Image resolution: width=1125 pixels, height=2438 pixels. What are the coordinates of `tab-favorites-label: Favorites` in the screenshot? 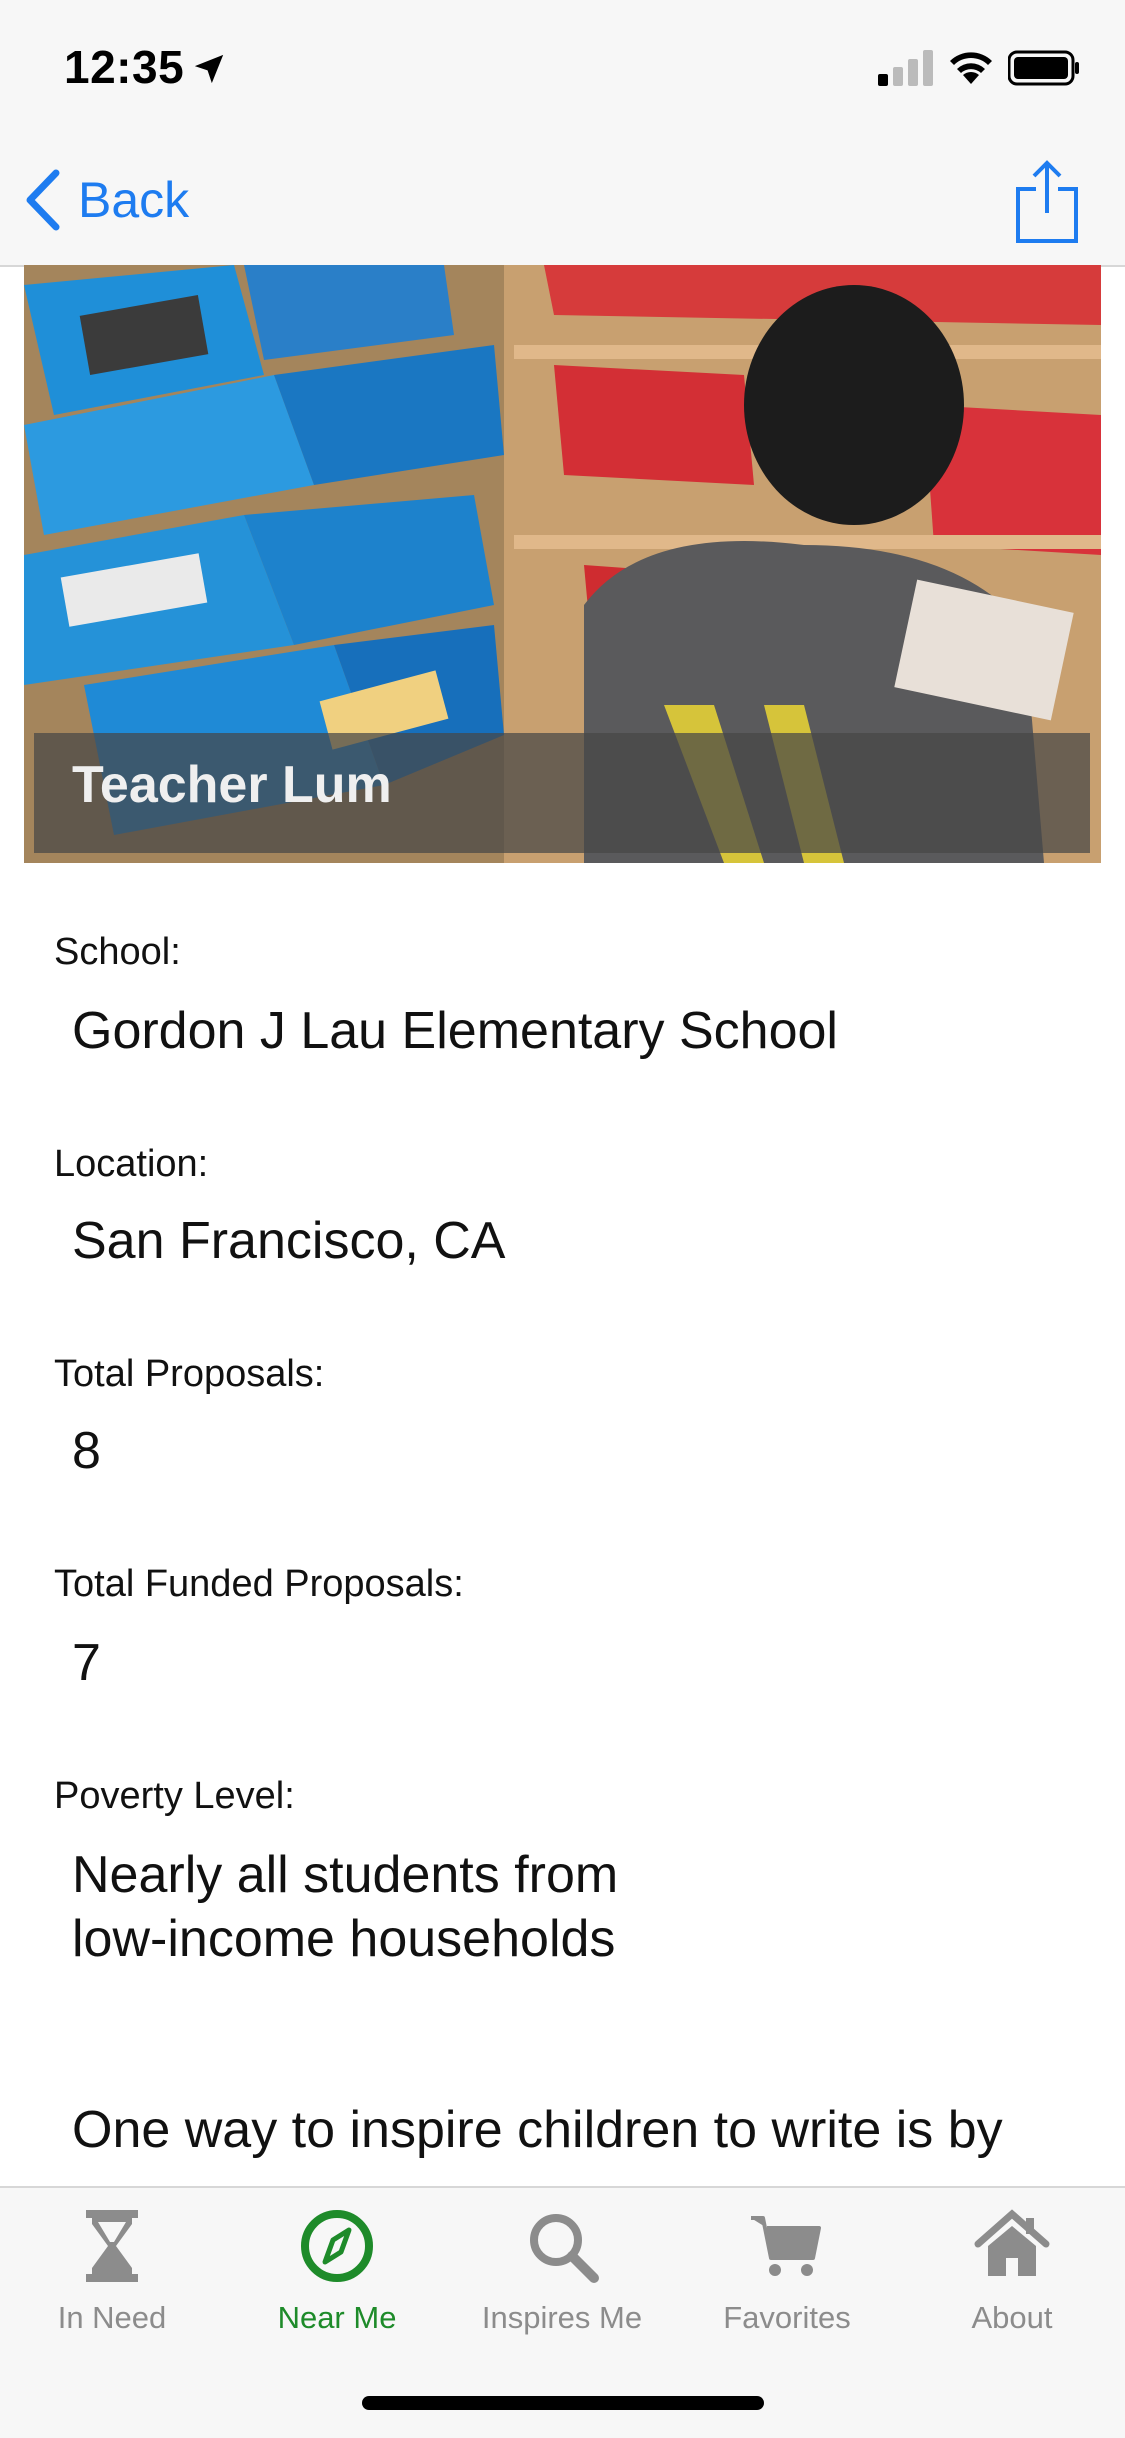 It's located at (787, 2317).